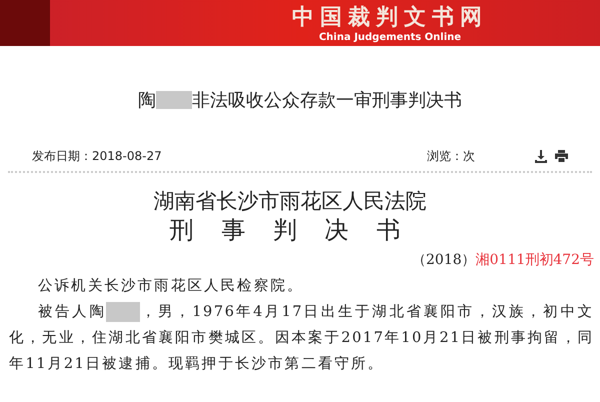 The height and width of the screenshot is (402, 600). Describe the element at coordinates (290, 230) in the screenshot. I see `document-type: 刑 事 判 决 书` at that location.